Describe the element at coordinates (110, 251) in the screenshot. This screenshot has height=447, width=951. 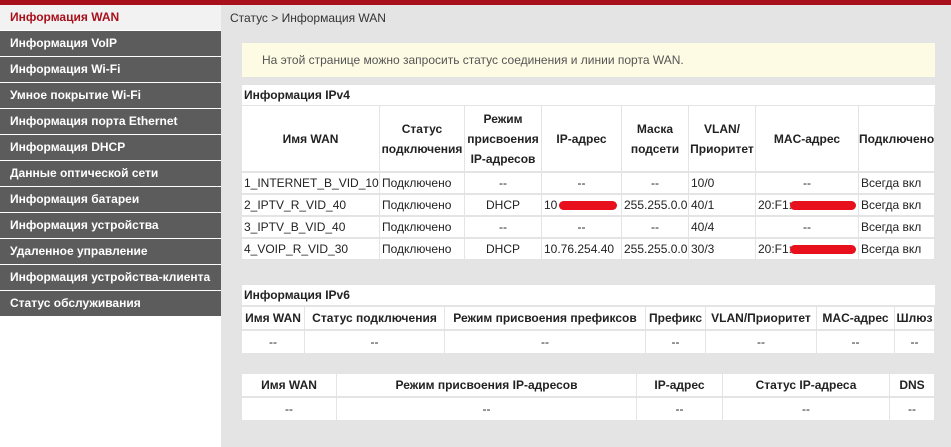
I see `sidebar-item-remote-management: Удаленное управление` at that location.